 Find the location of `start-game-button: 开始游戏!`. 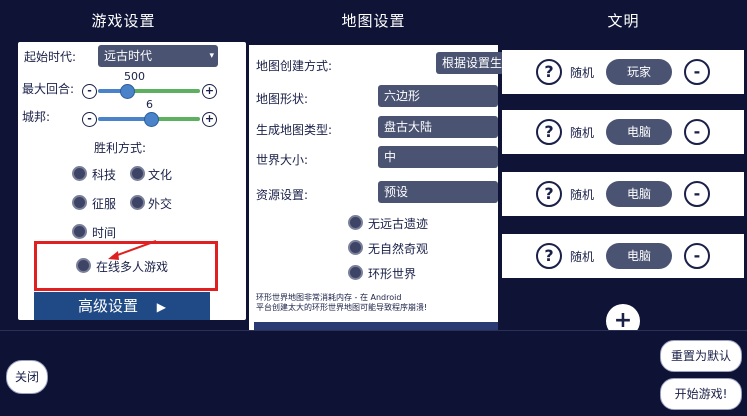

start-game-button: 开始游戏! is located at coordinates (701, 394).